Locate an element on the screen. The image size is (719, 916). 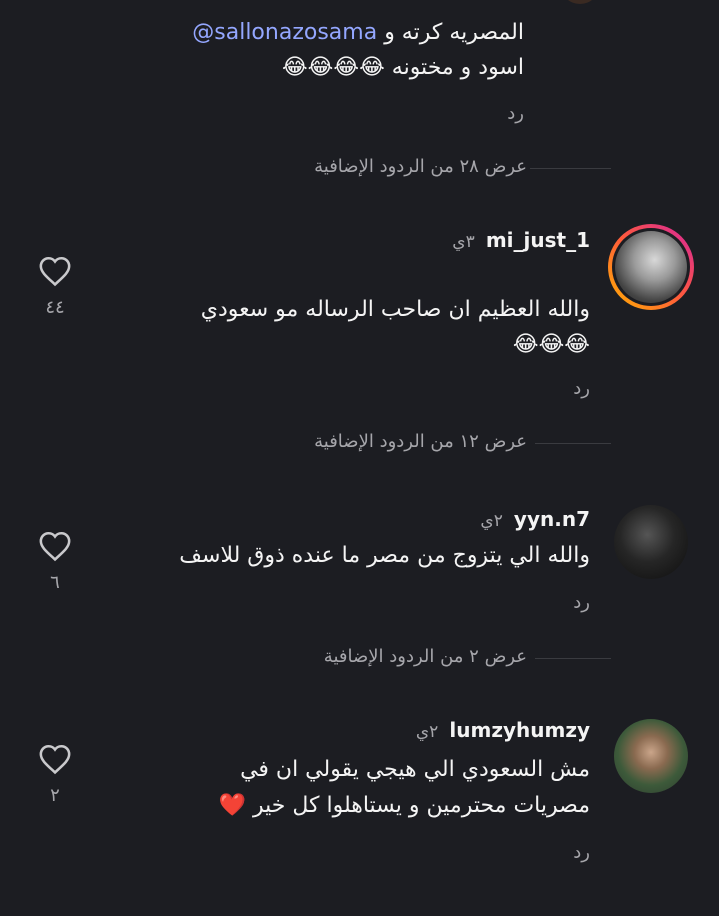
comment0-line2: اسود و مختونه 😂😂😂😂 is located at coordinates (402, 67).